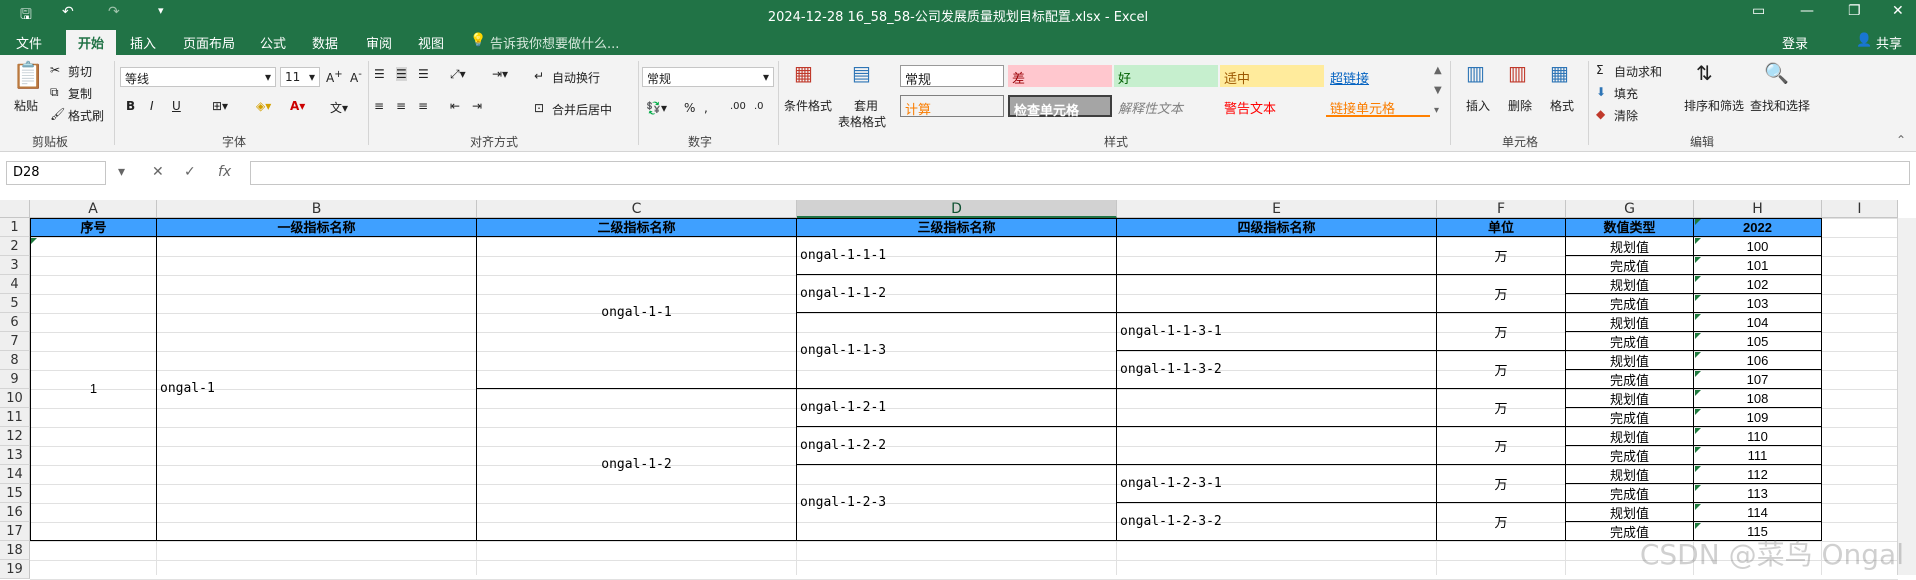  Describe the element at coordinates (1758, 209) in the screenshot. I see `column-header-h: H` at that location.